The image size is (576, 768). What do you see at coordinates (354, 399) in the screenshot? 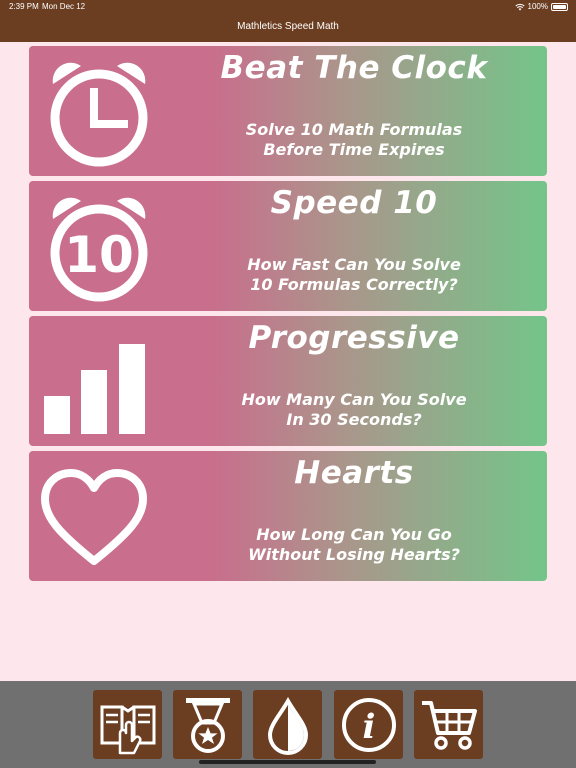
I see `mode-description-line1: How Many Can You Solve` at bounding box center [354, 399].